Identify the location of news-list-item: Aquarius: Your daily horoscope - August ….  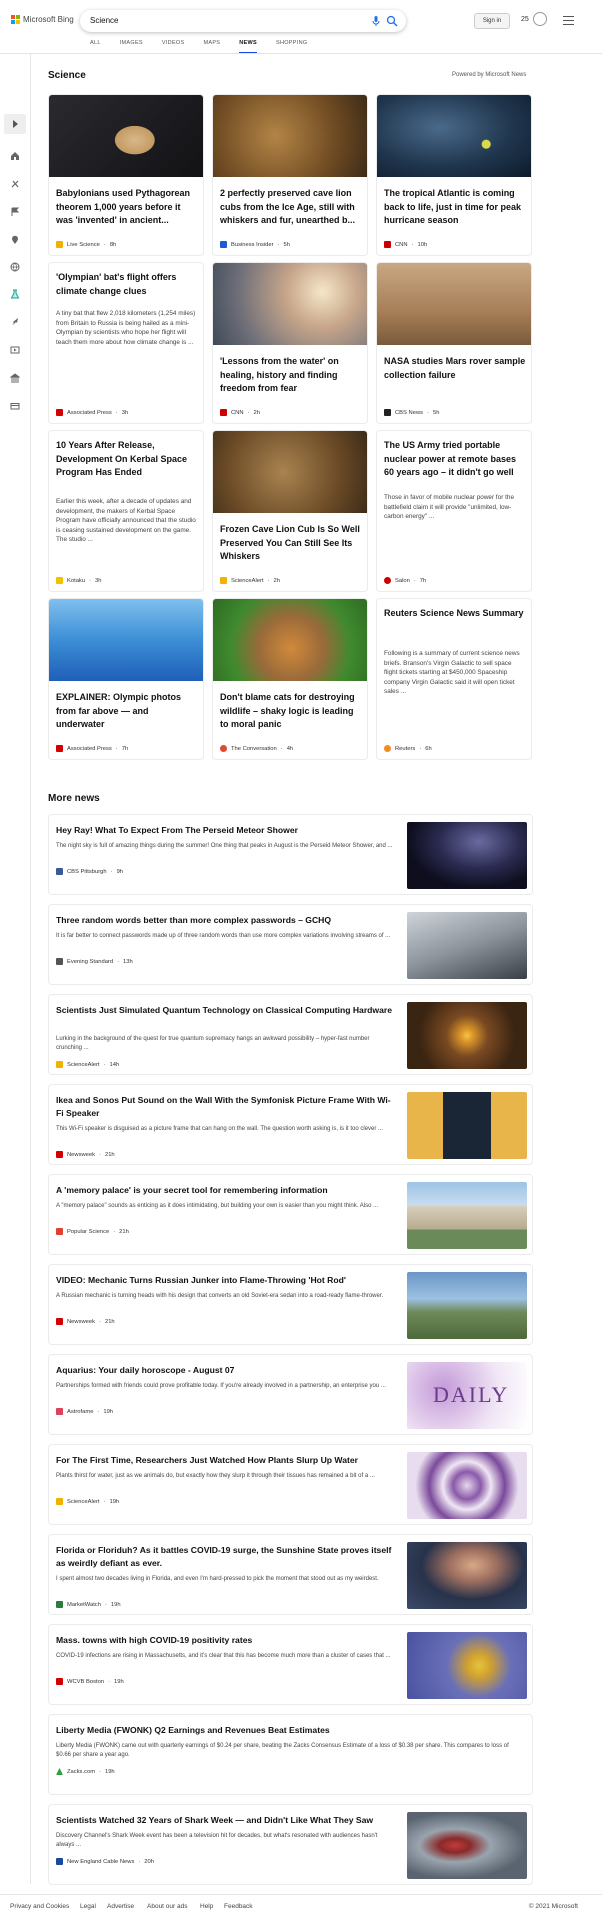
(290, 1394).